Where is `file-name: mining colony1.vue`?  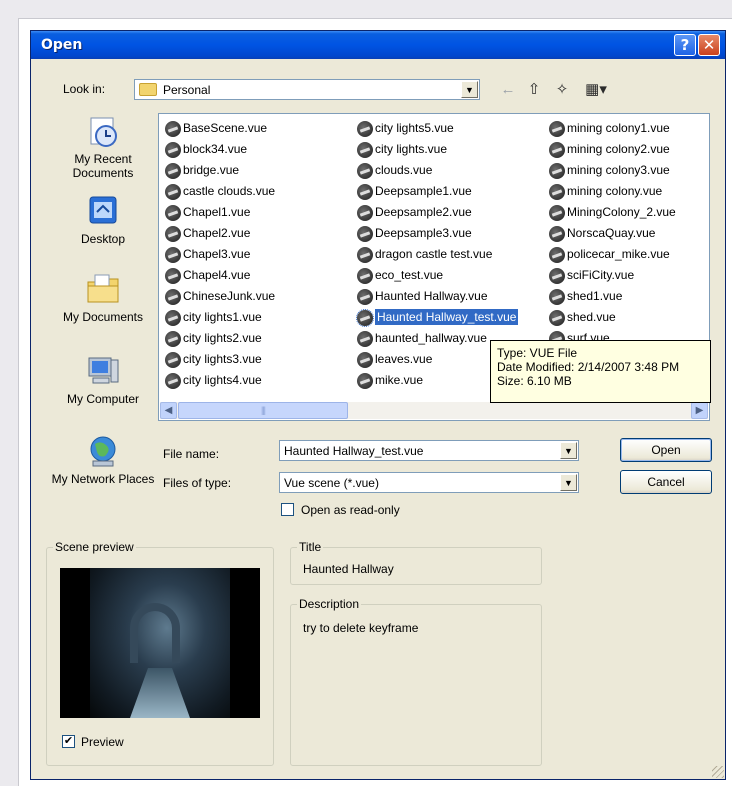 file-name: mining colony1.vue is located at coordinates (618, 128).